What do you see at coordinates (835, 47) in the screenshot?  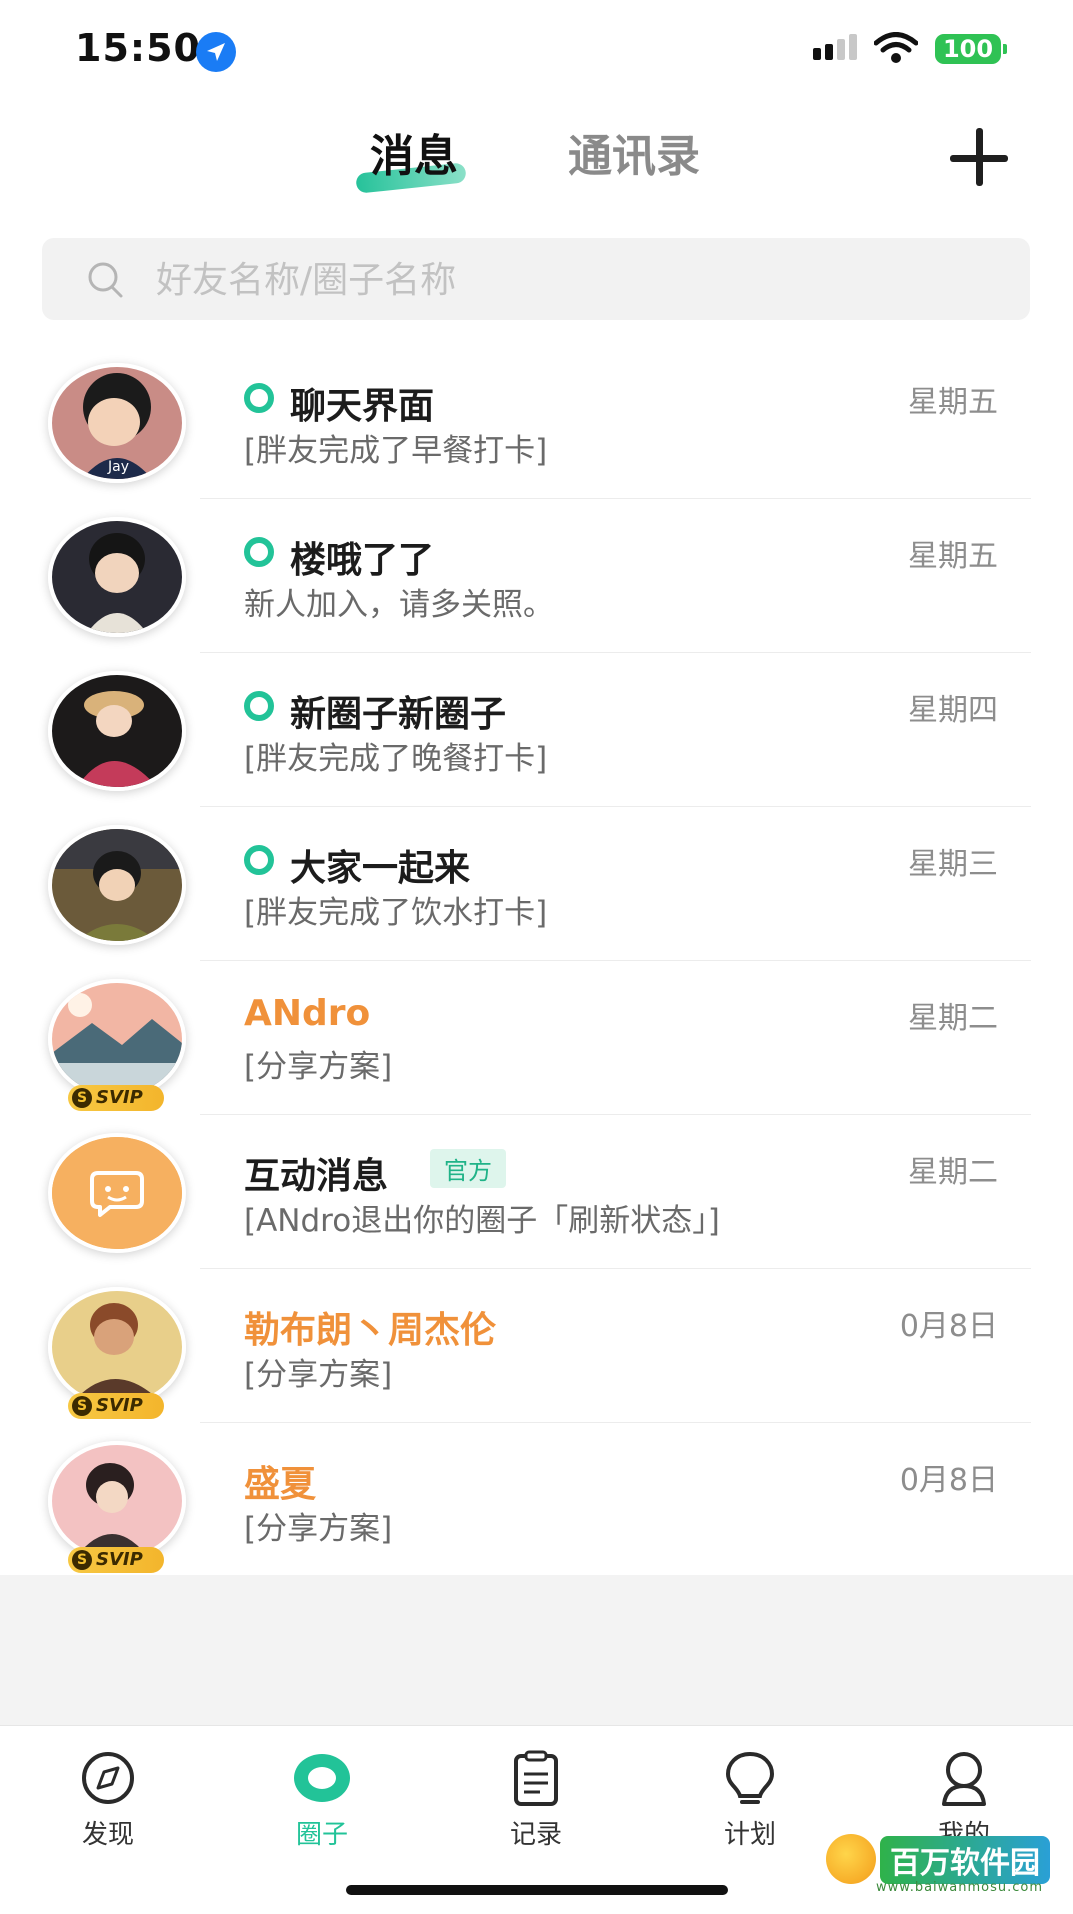 I see `cellular-signal-icon` at bounding box center [835, 47].